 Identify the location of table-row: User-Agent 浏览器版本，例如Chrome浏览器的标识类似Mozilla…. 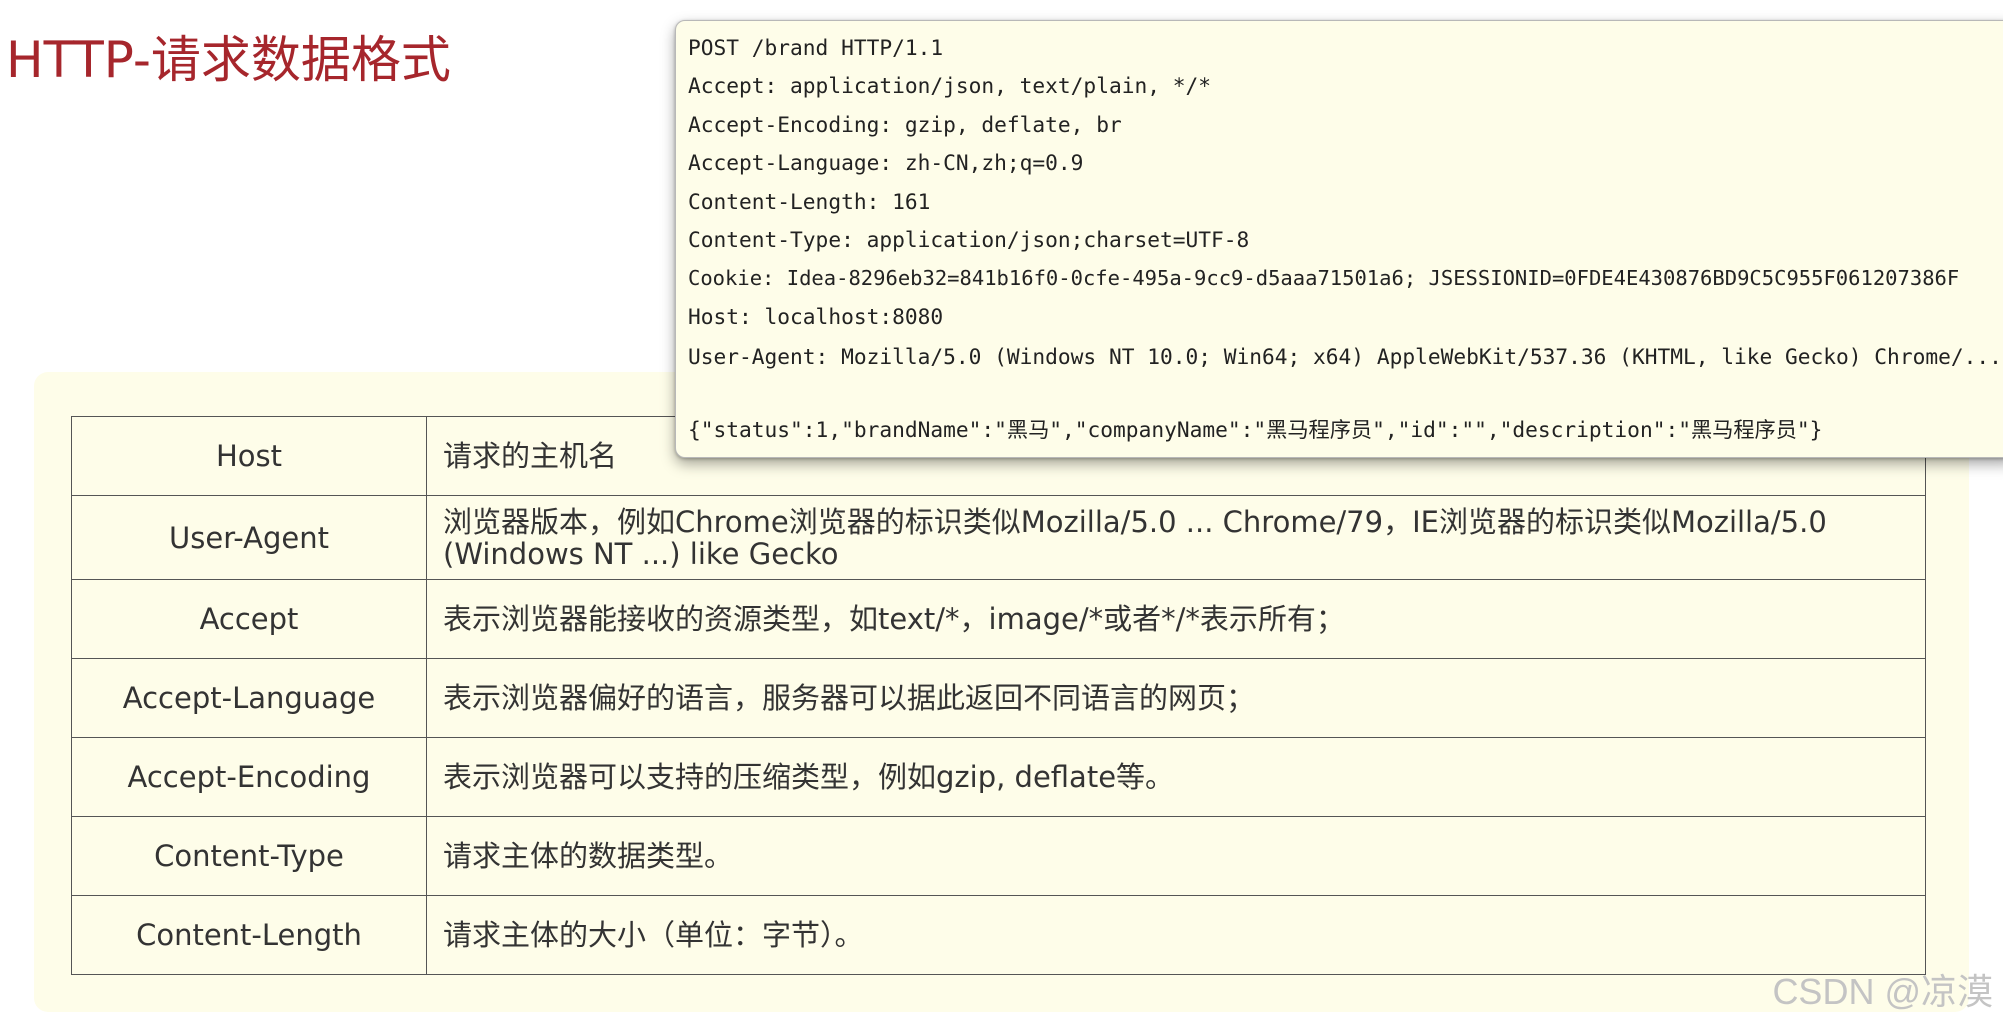
(998, 537).